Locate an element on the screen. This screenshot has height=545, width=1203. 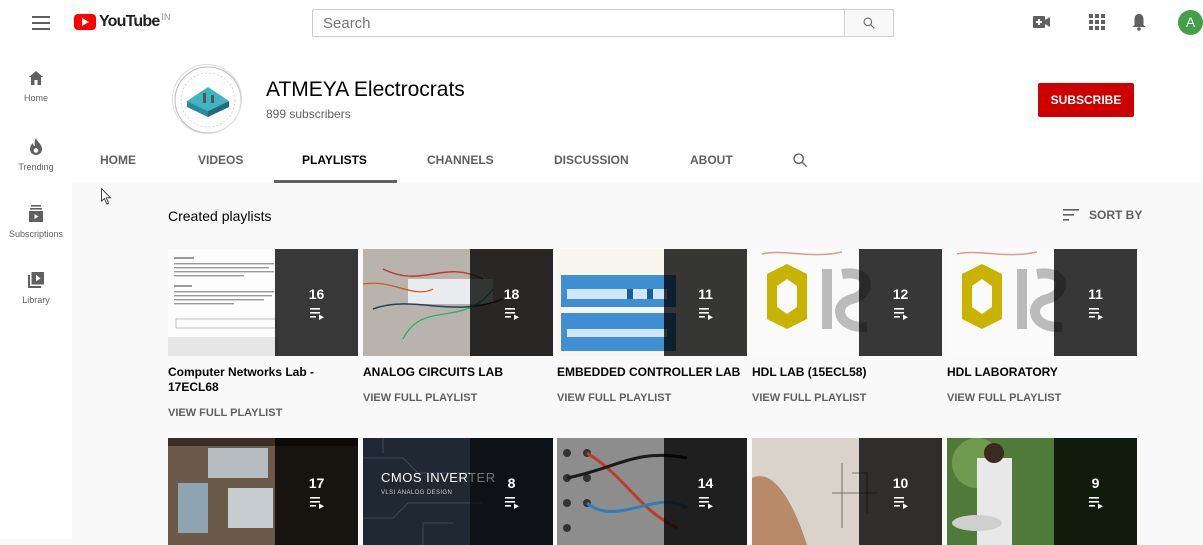
channel-search-icon is located at coordinates (800, 160).